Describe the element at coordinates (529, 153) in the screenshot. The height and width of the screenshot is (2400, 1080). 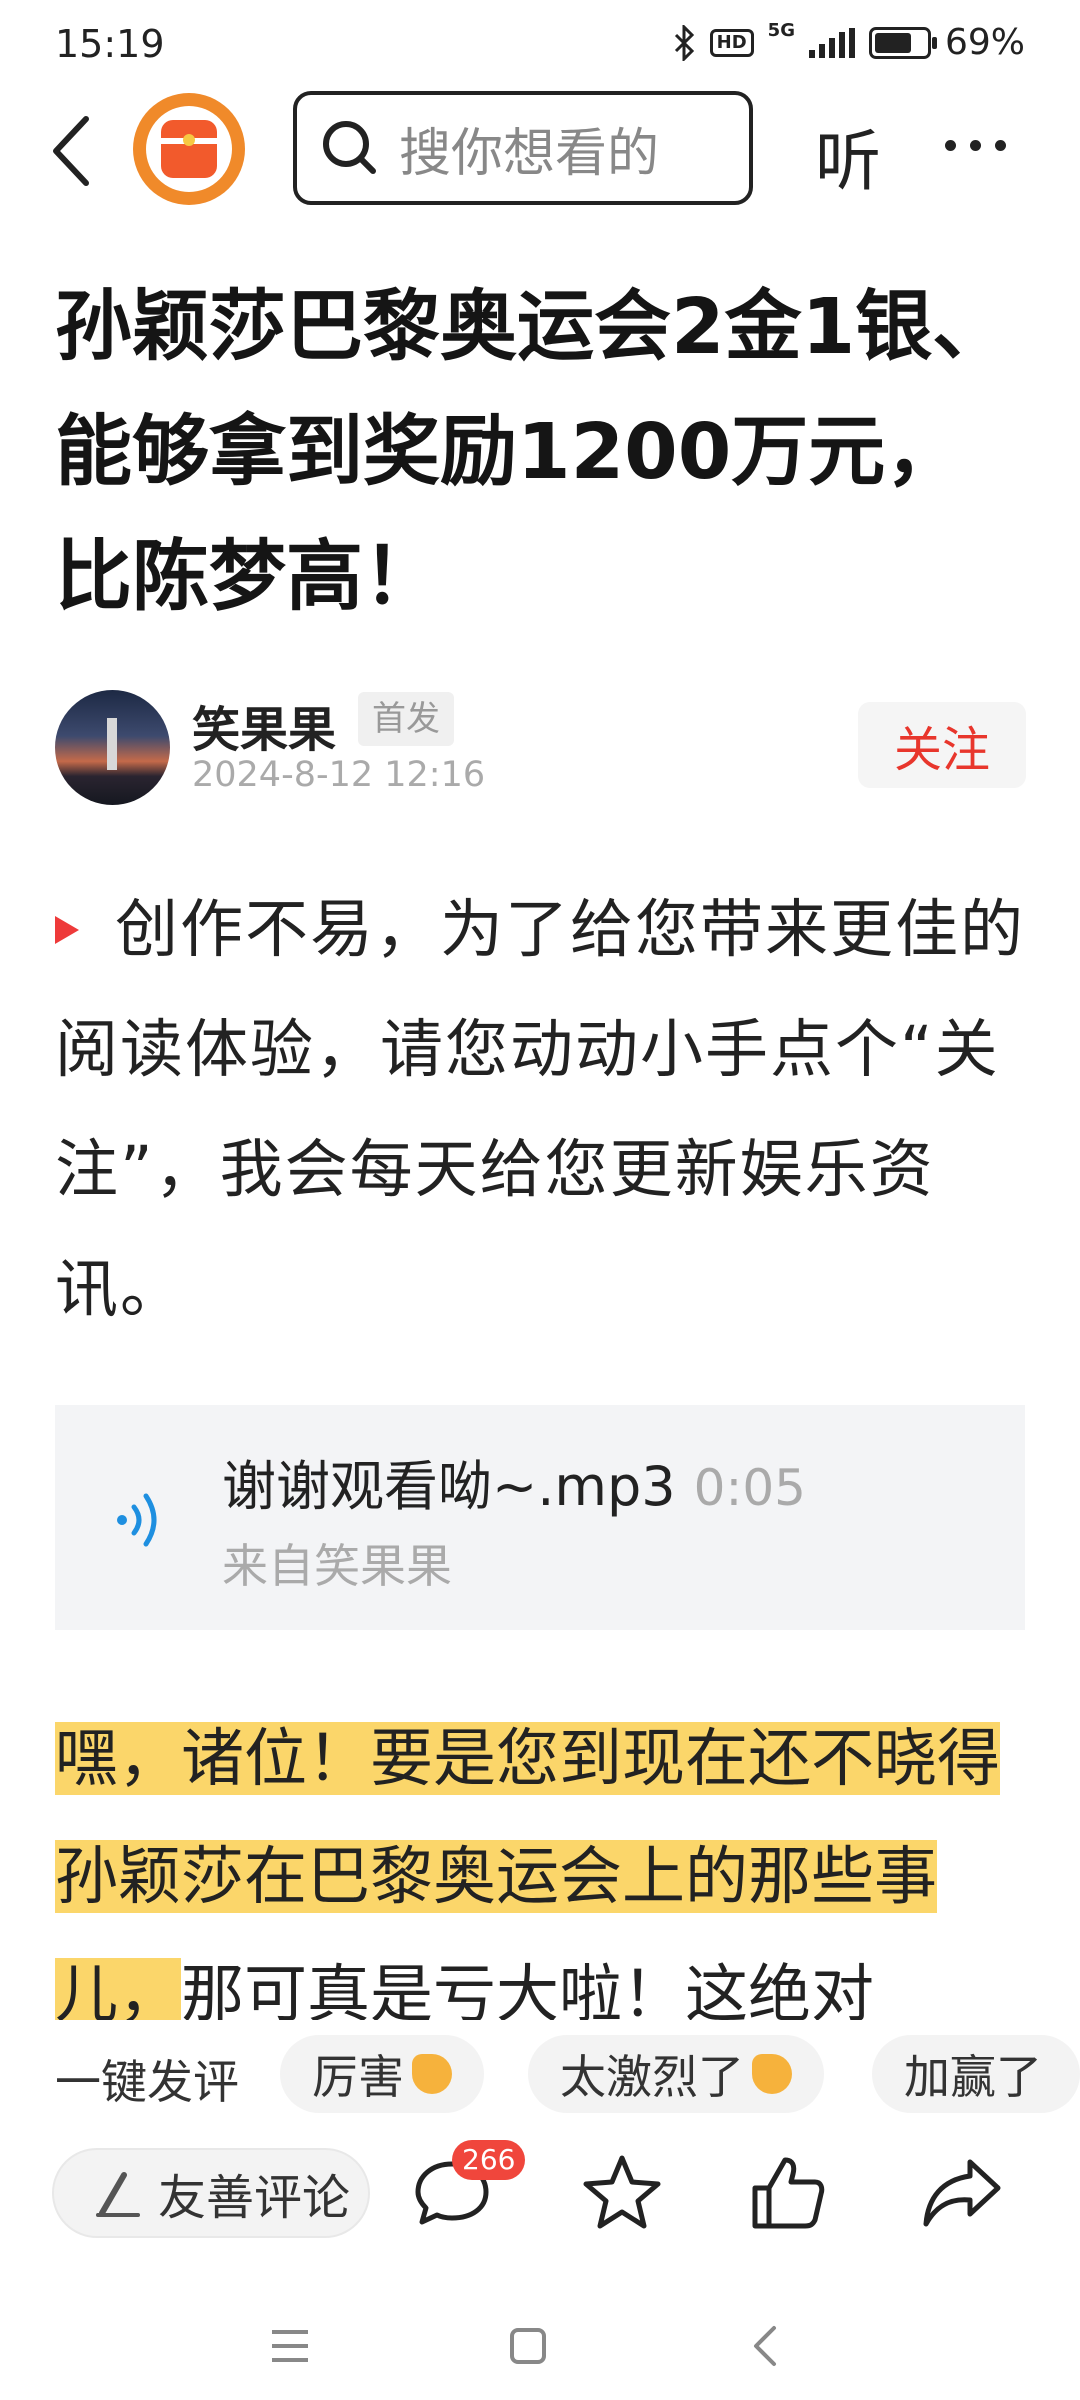
I see `search-placeholder: 搜你想看的` at that location.